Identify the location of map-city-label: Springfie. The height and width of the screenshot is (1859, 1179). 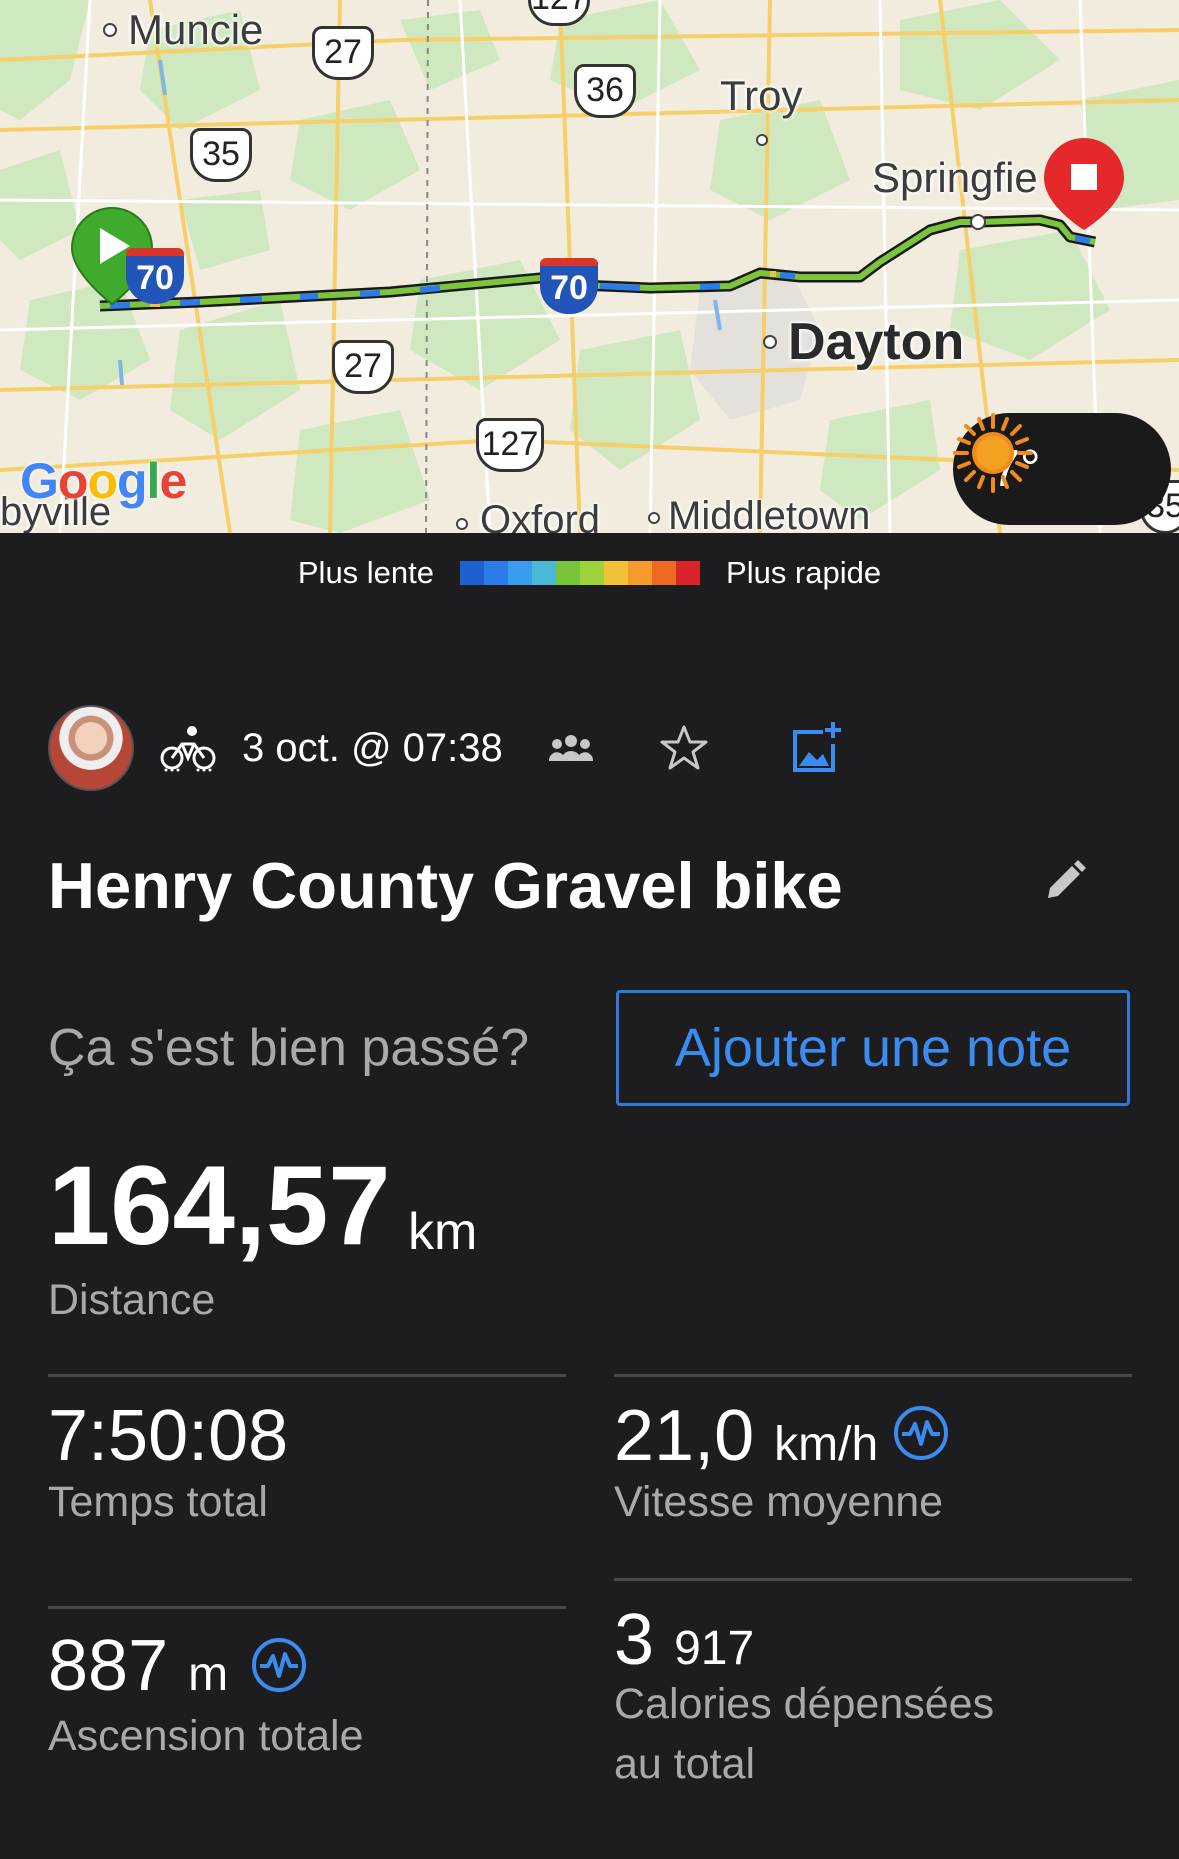
(955, 177).